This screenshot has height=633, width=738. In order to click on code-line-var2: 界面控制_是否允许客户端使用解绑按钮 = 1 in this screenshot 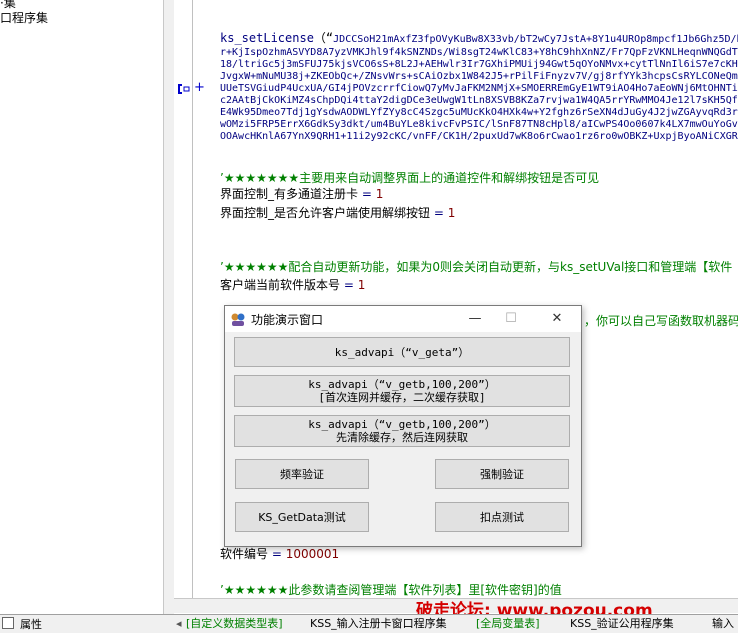, I will do `click(337, 213)`.